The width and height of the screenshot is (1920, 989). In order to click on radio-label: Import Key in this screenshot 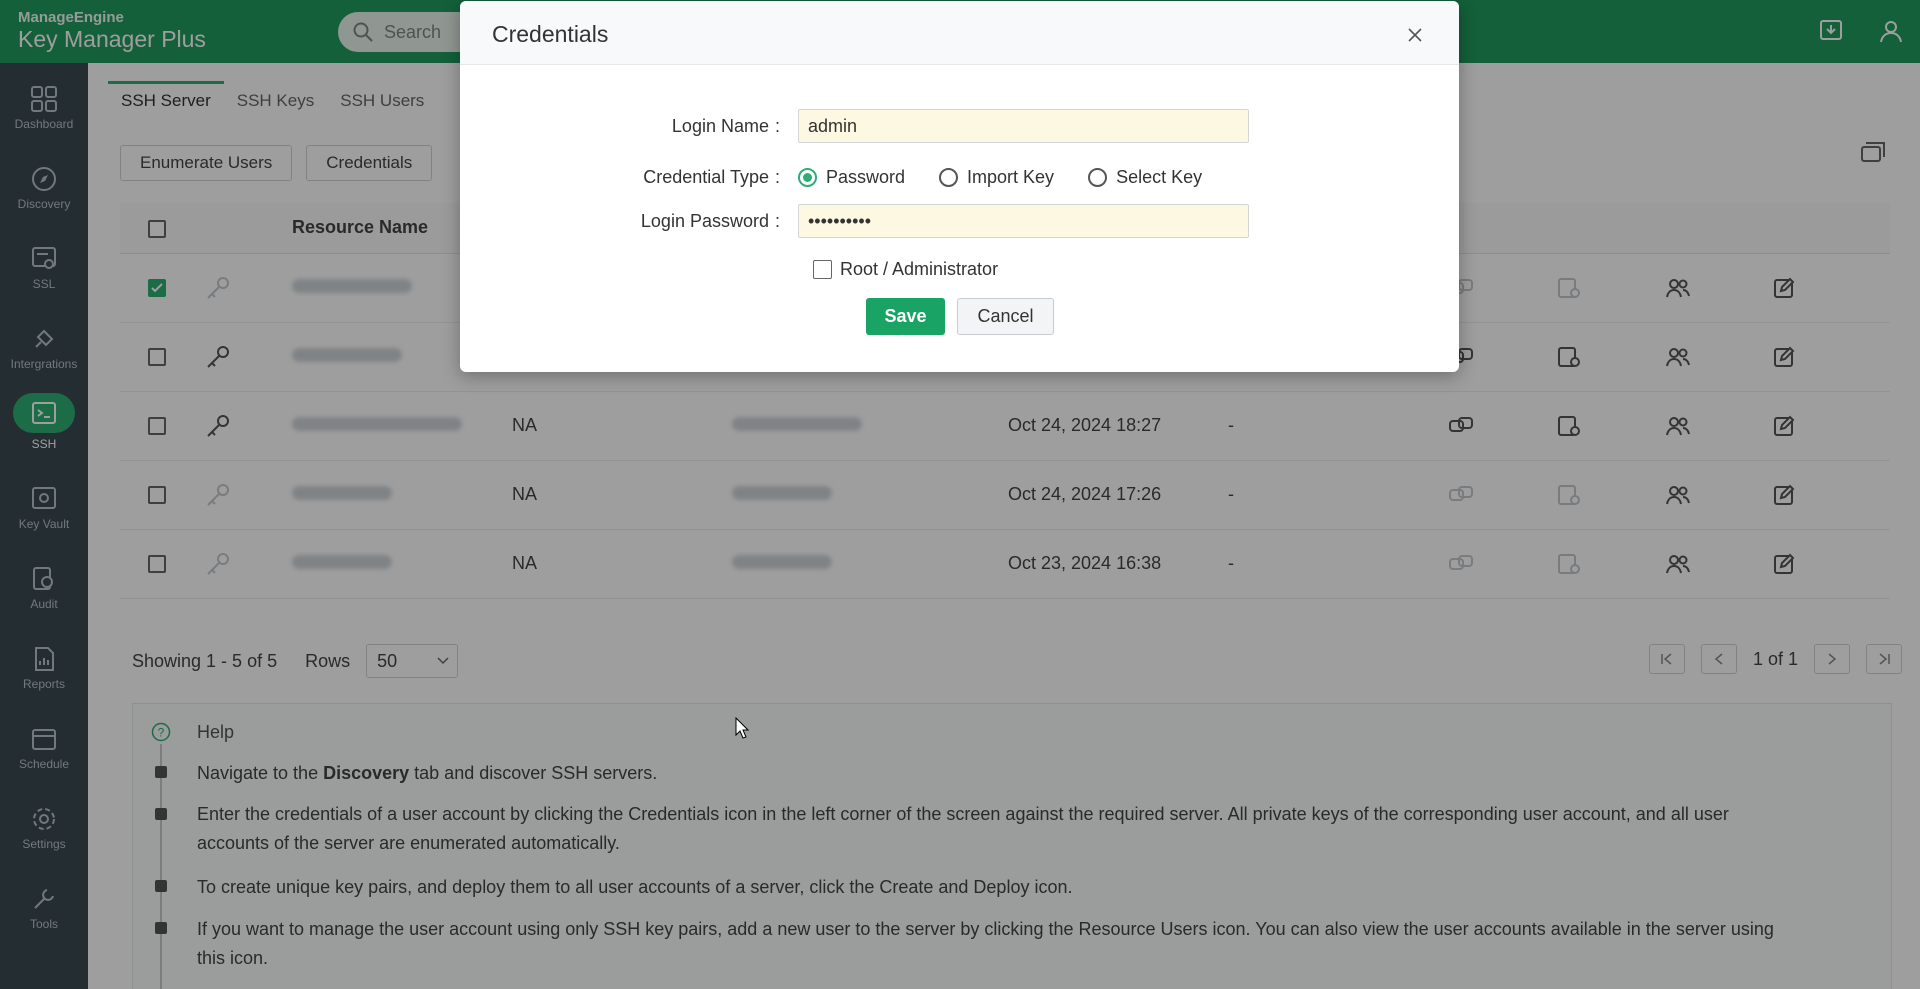, I will do `click(1011, 177)`.